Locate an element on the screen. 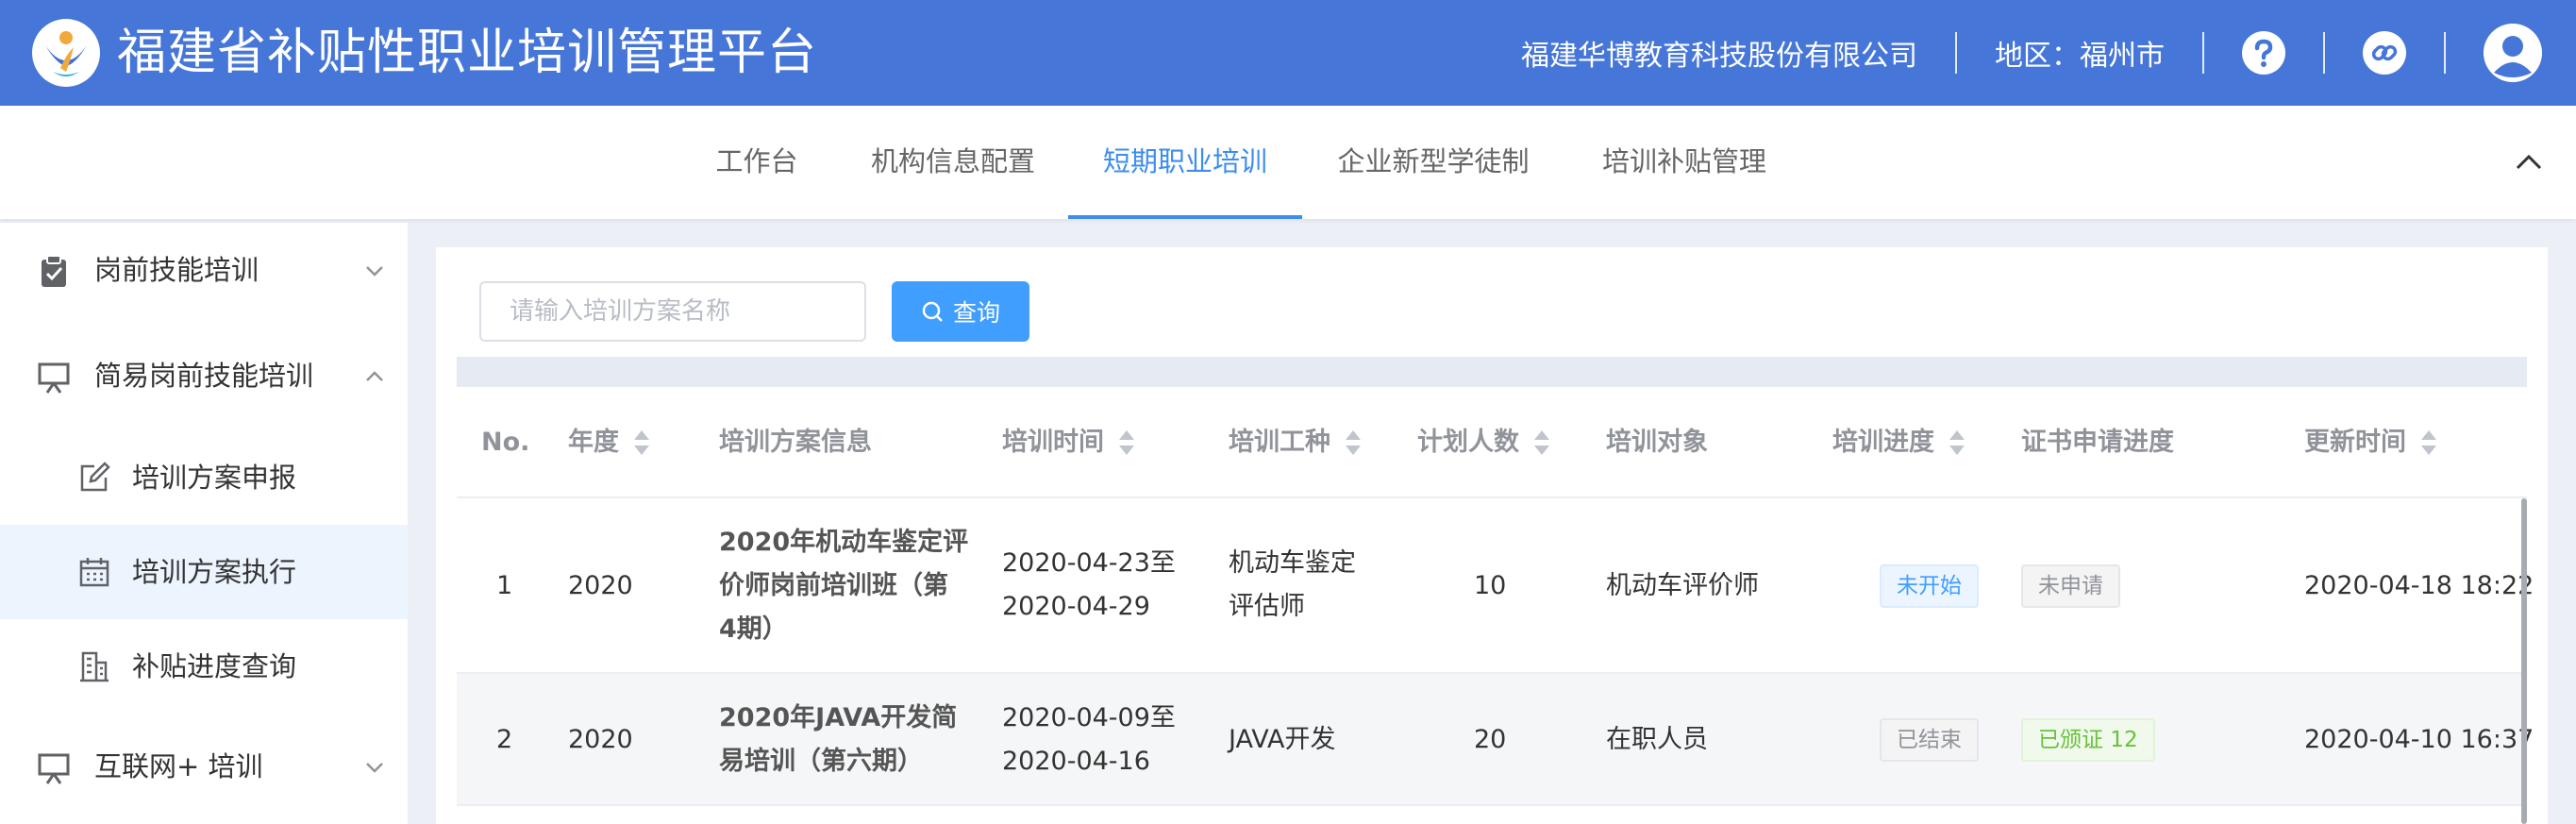 This screenshot has width=2576, height=824. help-icon is located at coordinates (2263, 53).